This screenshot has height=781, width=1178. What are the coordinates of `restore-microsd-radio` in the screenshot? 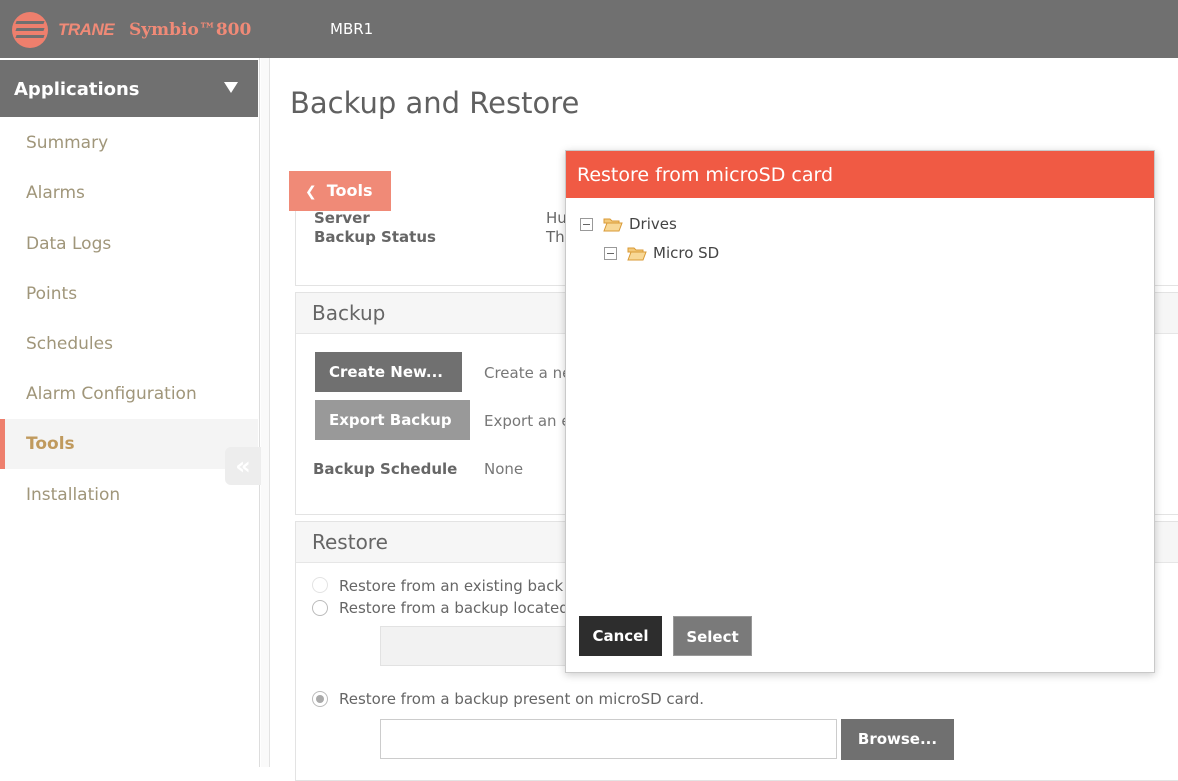 It's located at (320, 699).